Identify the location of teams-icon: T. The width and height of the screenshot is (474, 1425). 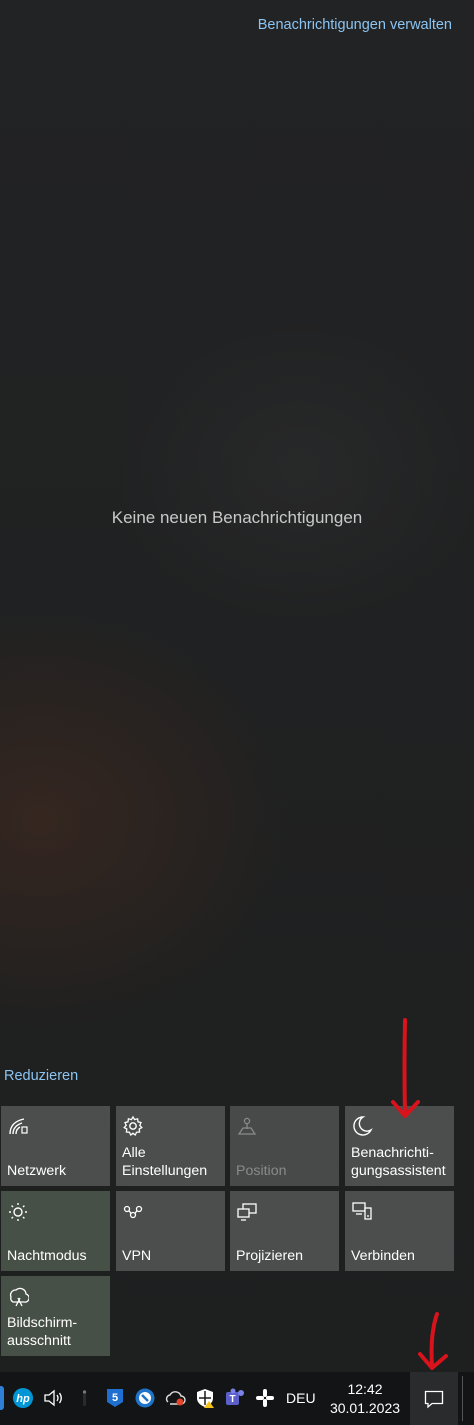
(235, 1398).